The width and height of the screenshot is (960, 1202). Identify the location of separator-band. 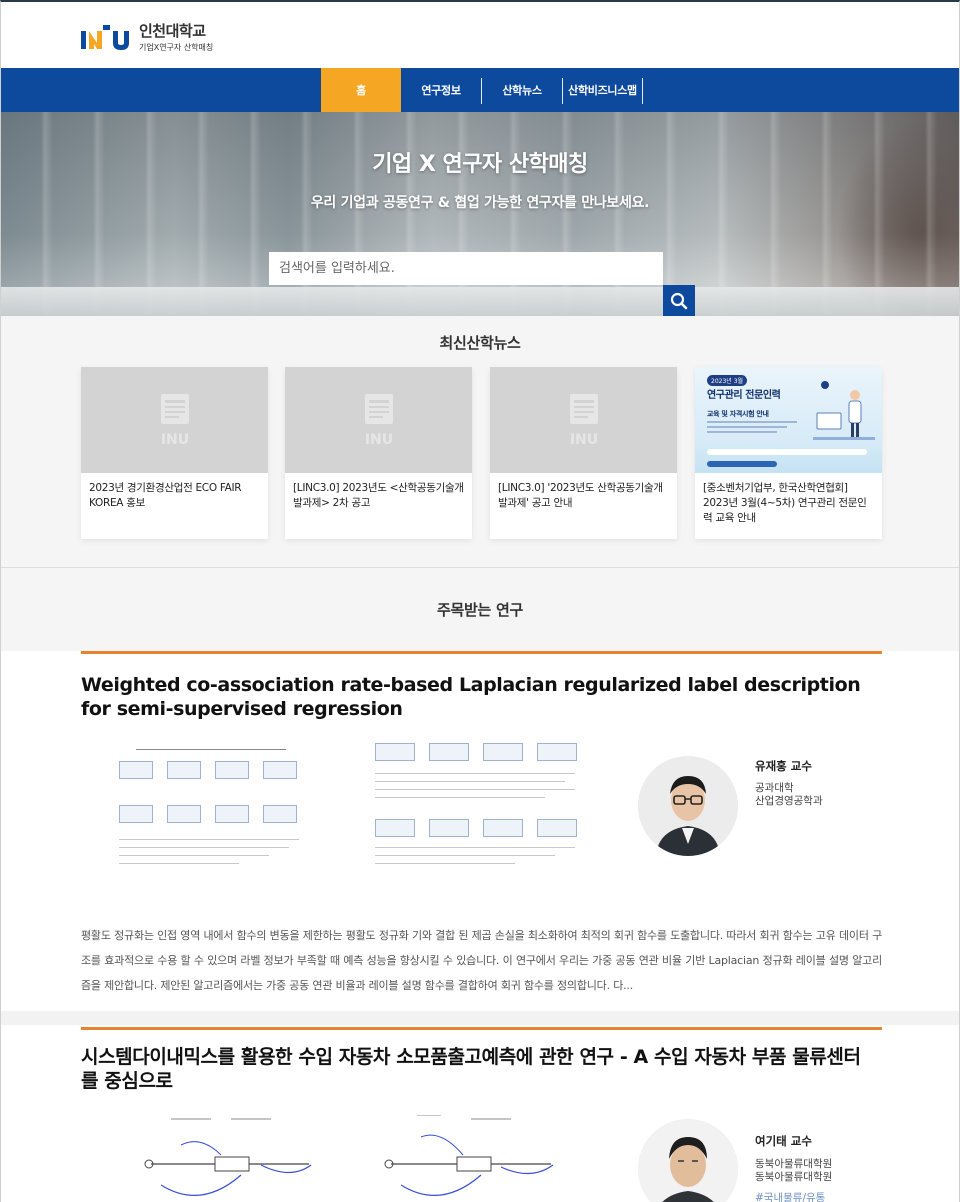
(480, 1018).